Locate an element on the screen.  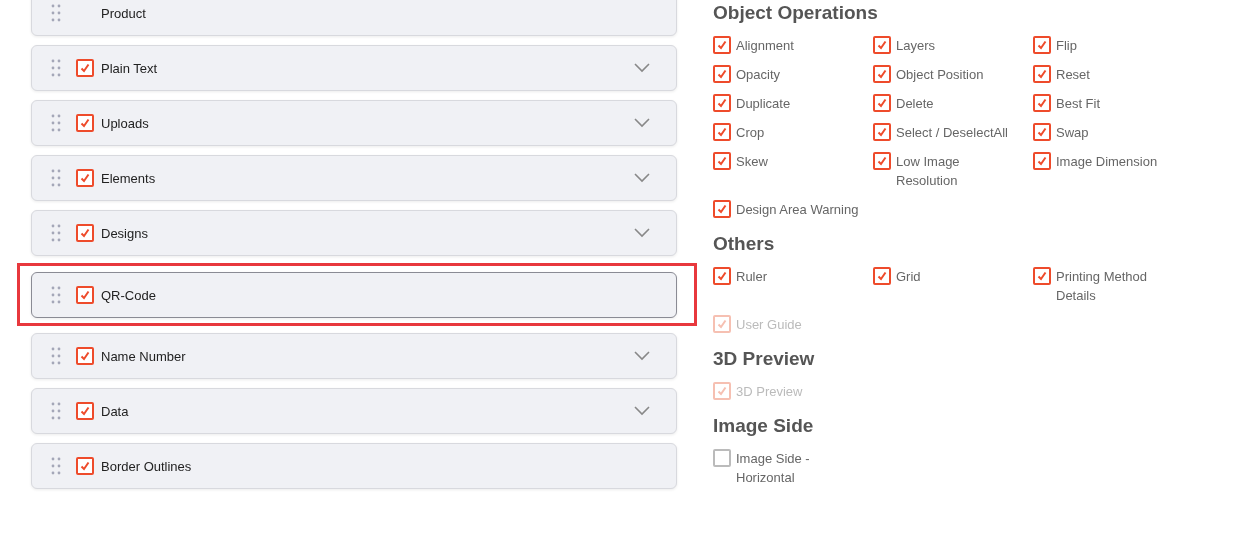
module-label: Elements is located at coordinates (129, 178).